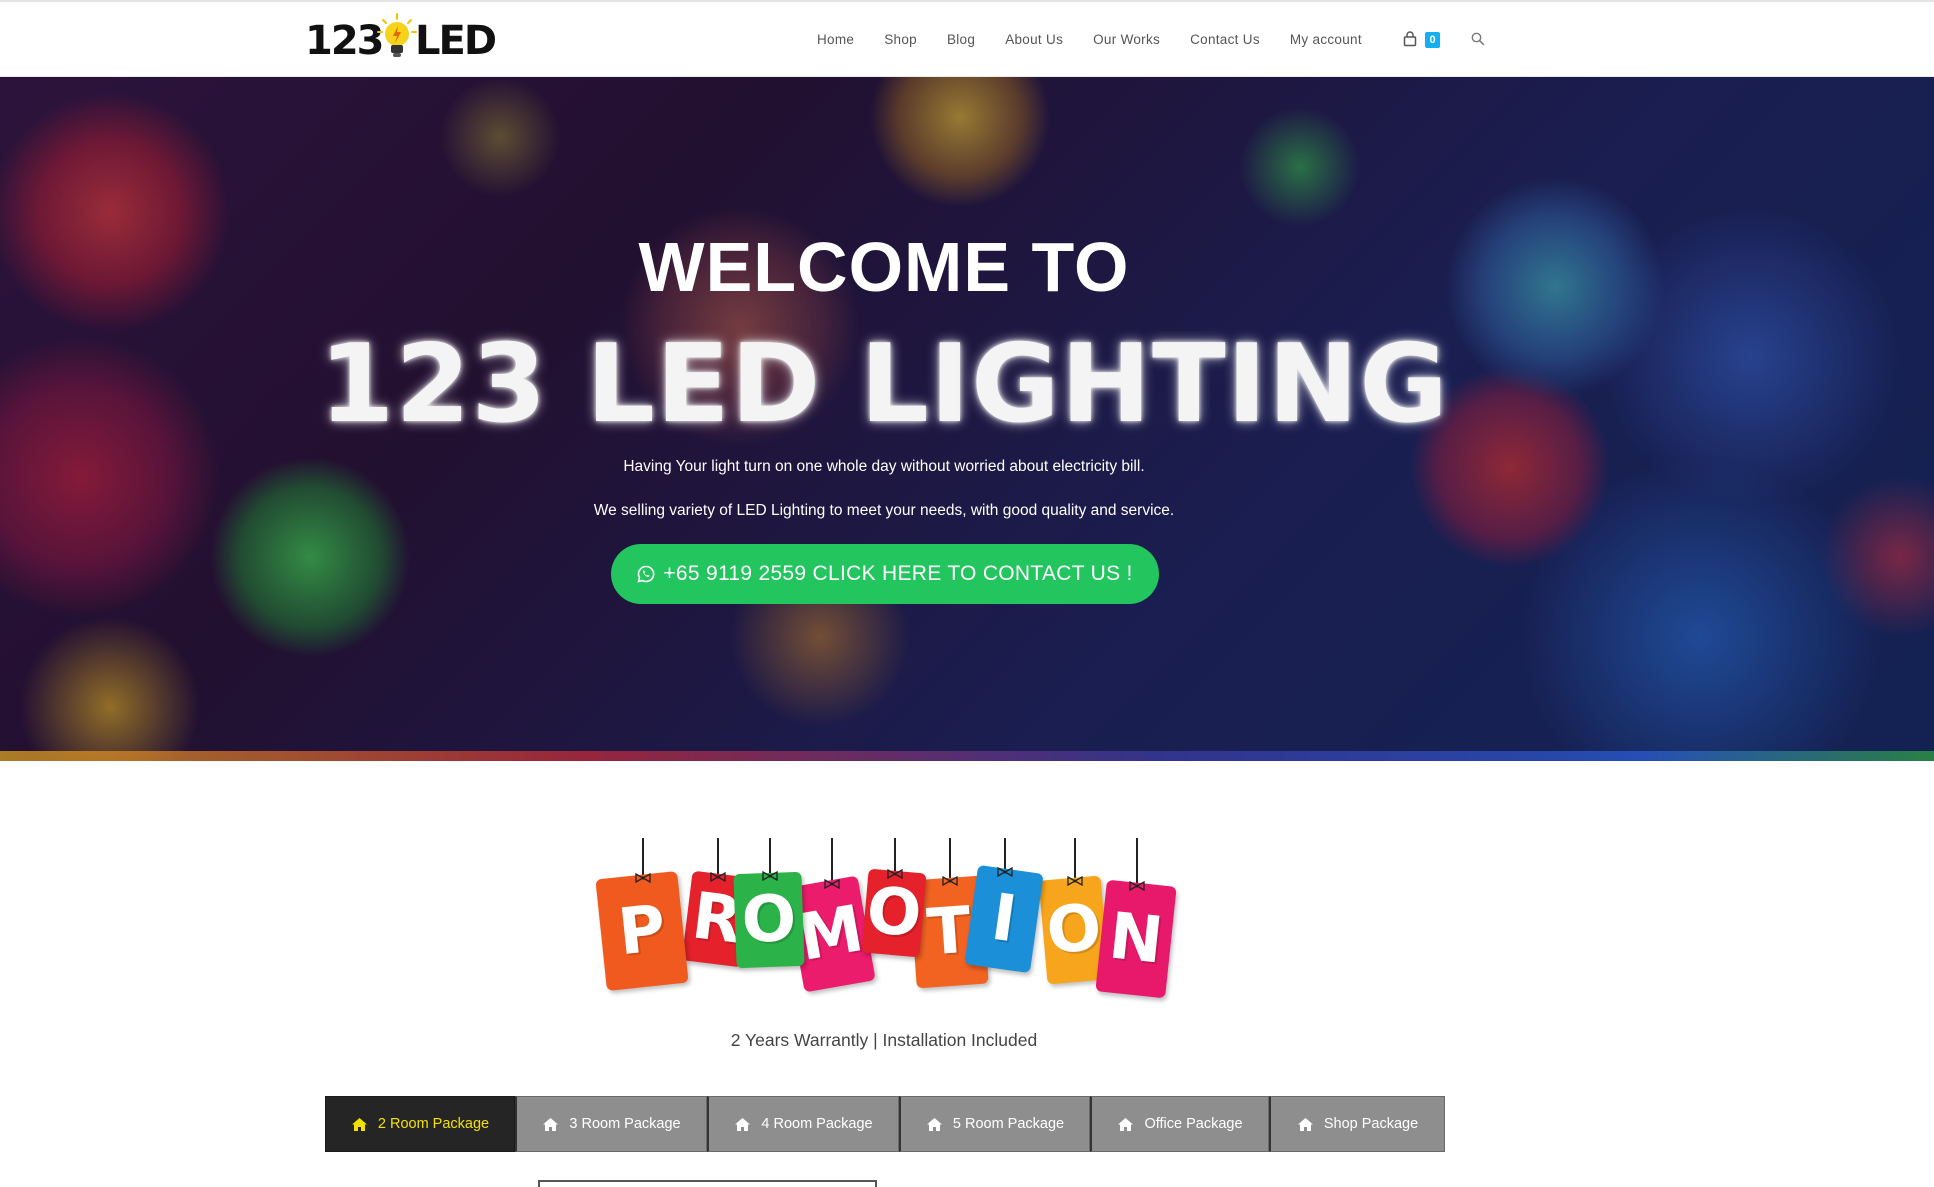 This screenshot has width=1934, height=1187. I want to click on tab-label: Shop Package, so click(1371, 1124).